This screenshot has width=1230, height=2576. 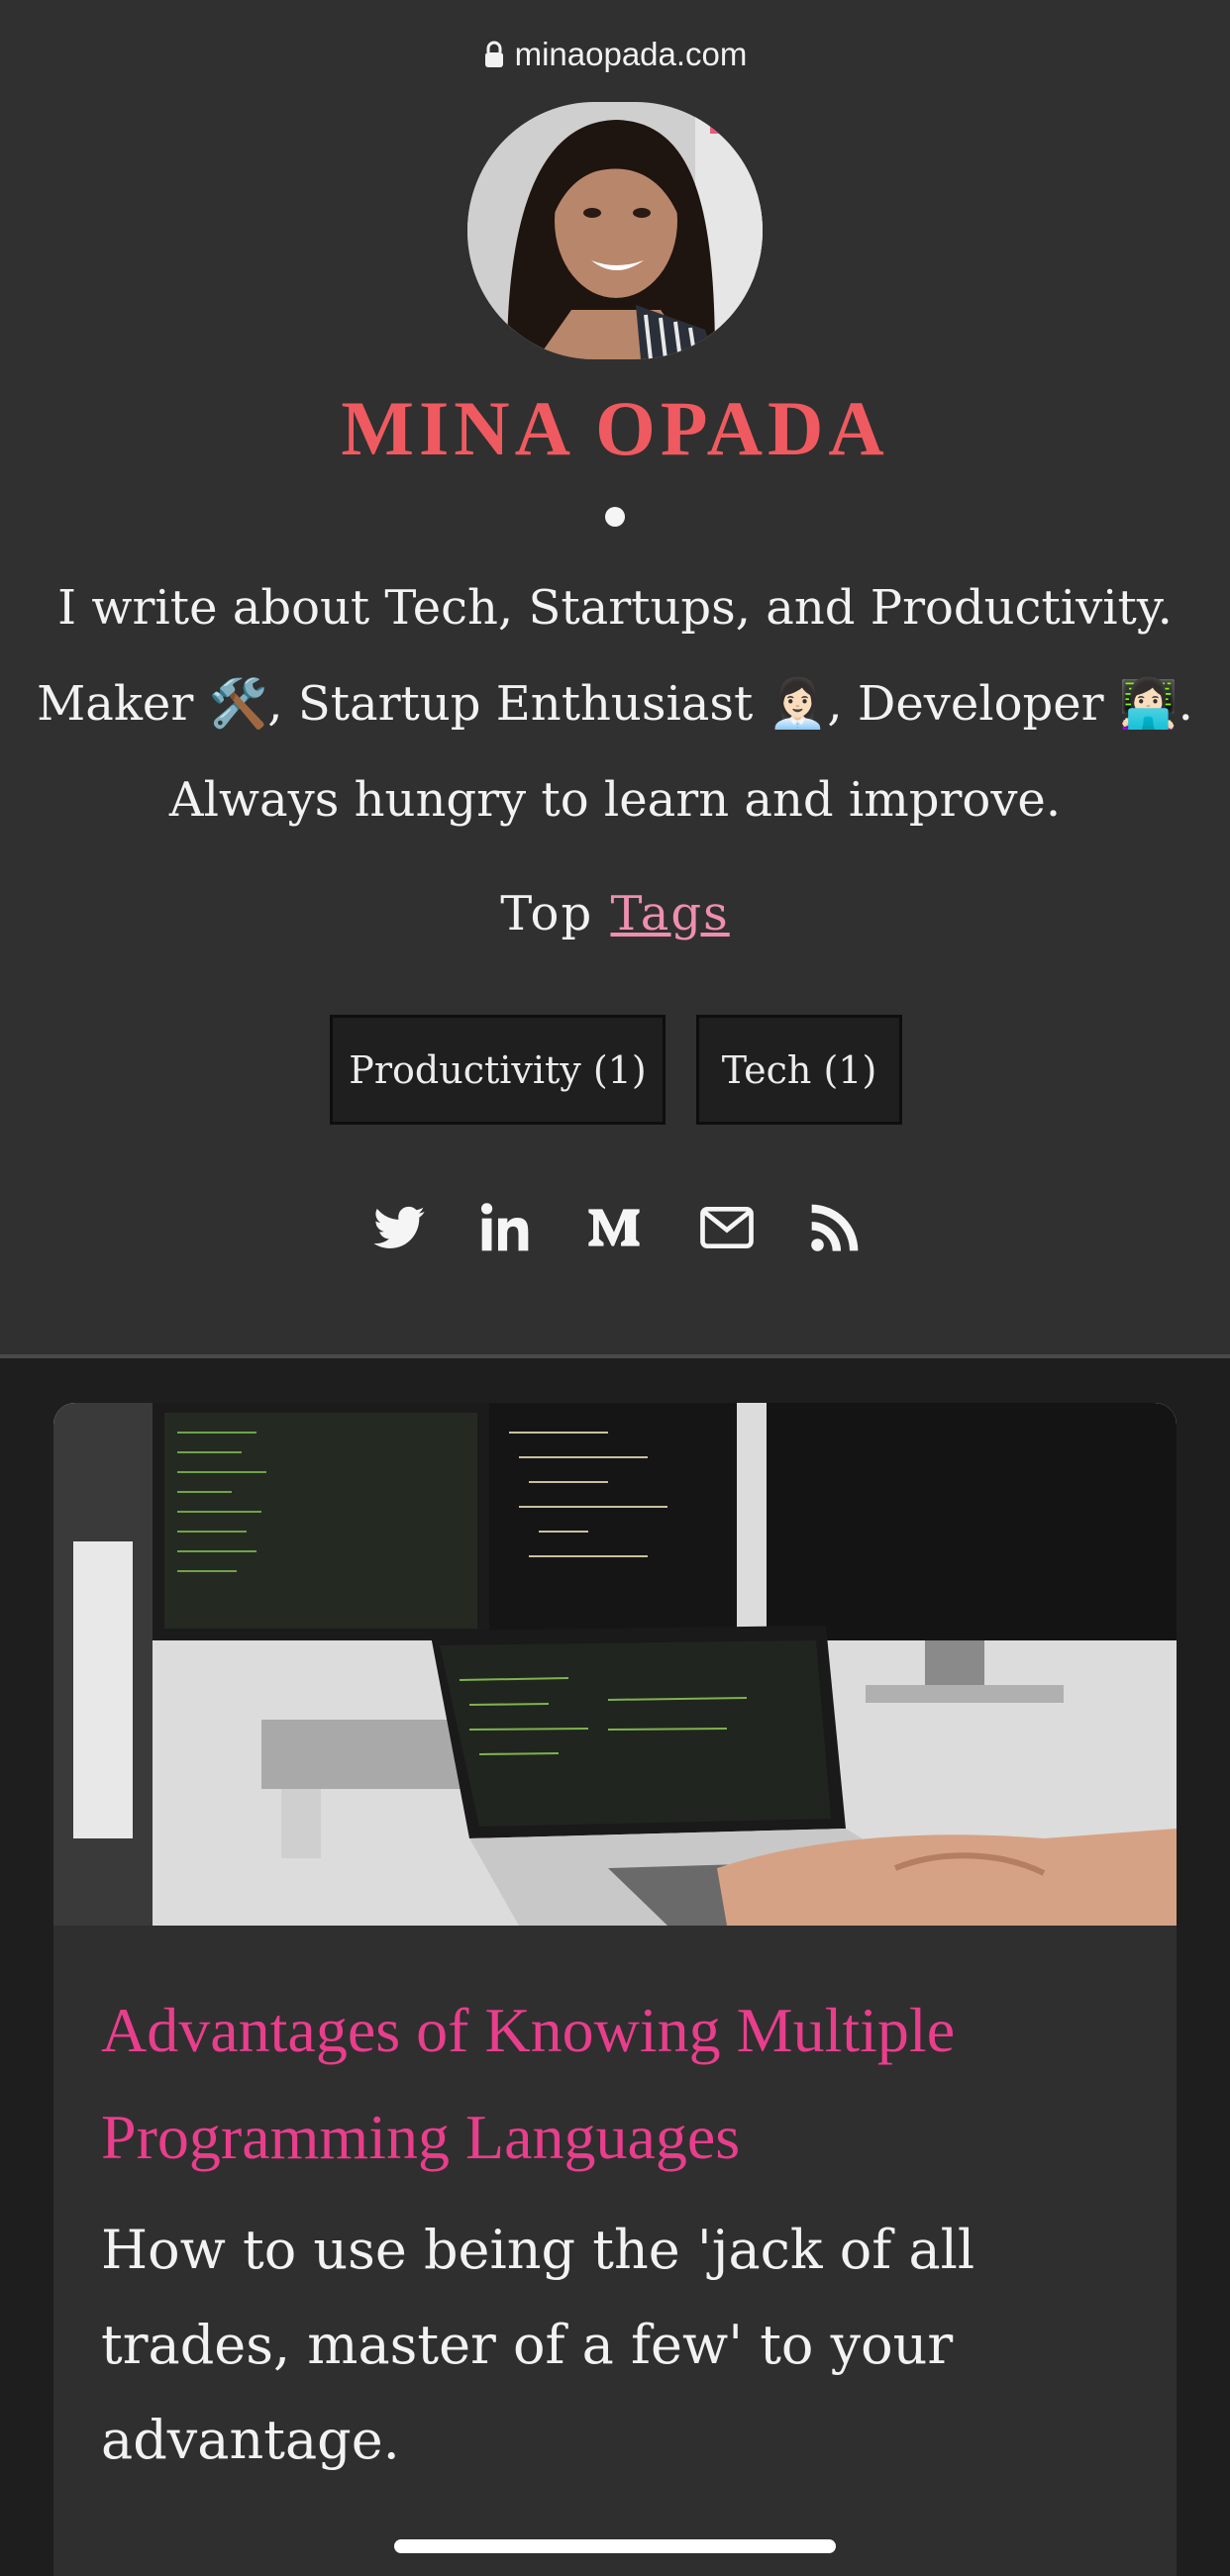 I want to click on medium-icon, so click(x=614, y=1228).